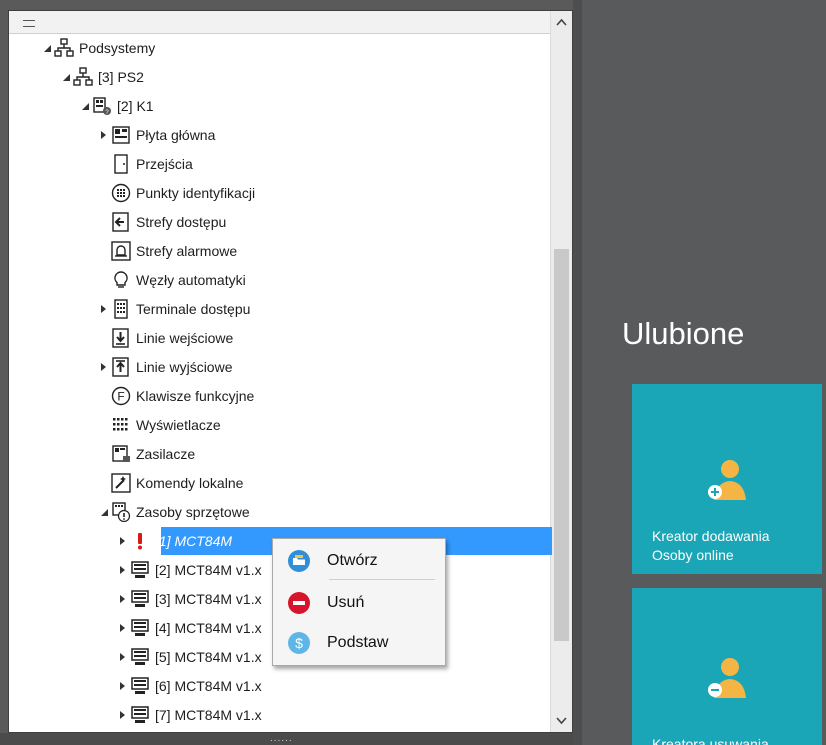 The width and height of the screenshot is (826, 745). What do you see at coordinates (280, 22) in the screenshot?
I see `tree-header` at bounding box center [280, 22].